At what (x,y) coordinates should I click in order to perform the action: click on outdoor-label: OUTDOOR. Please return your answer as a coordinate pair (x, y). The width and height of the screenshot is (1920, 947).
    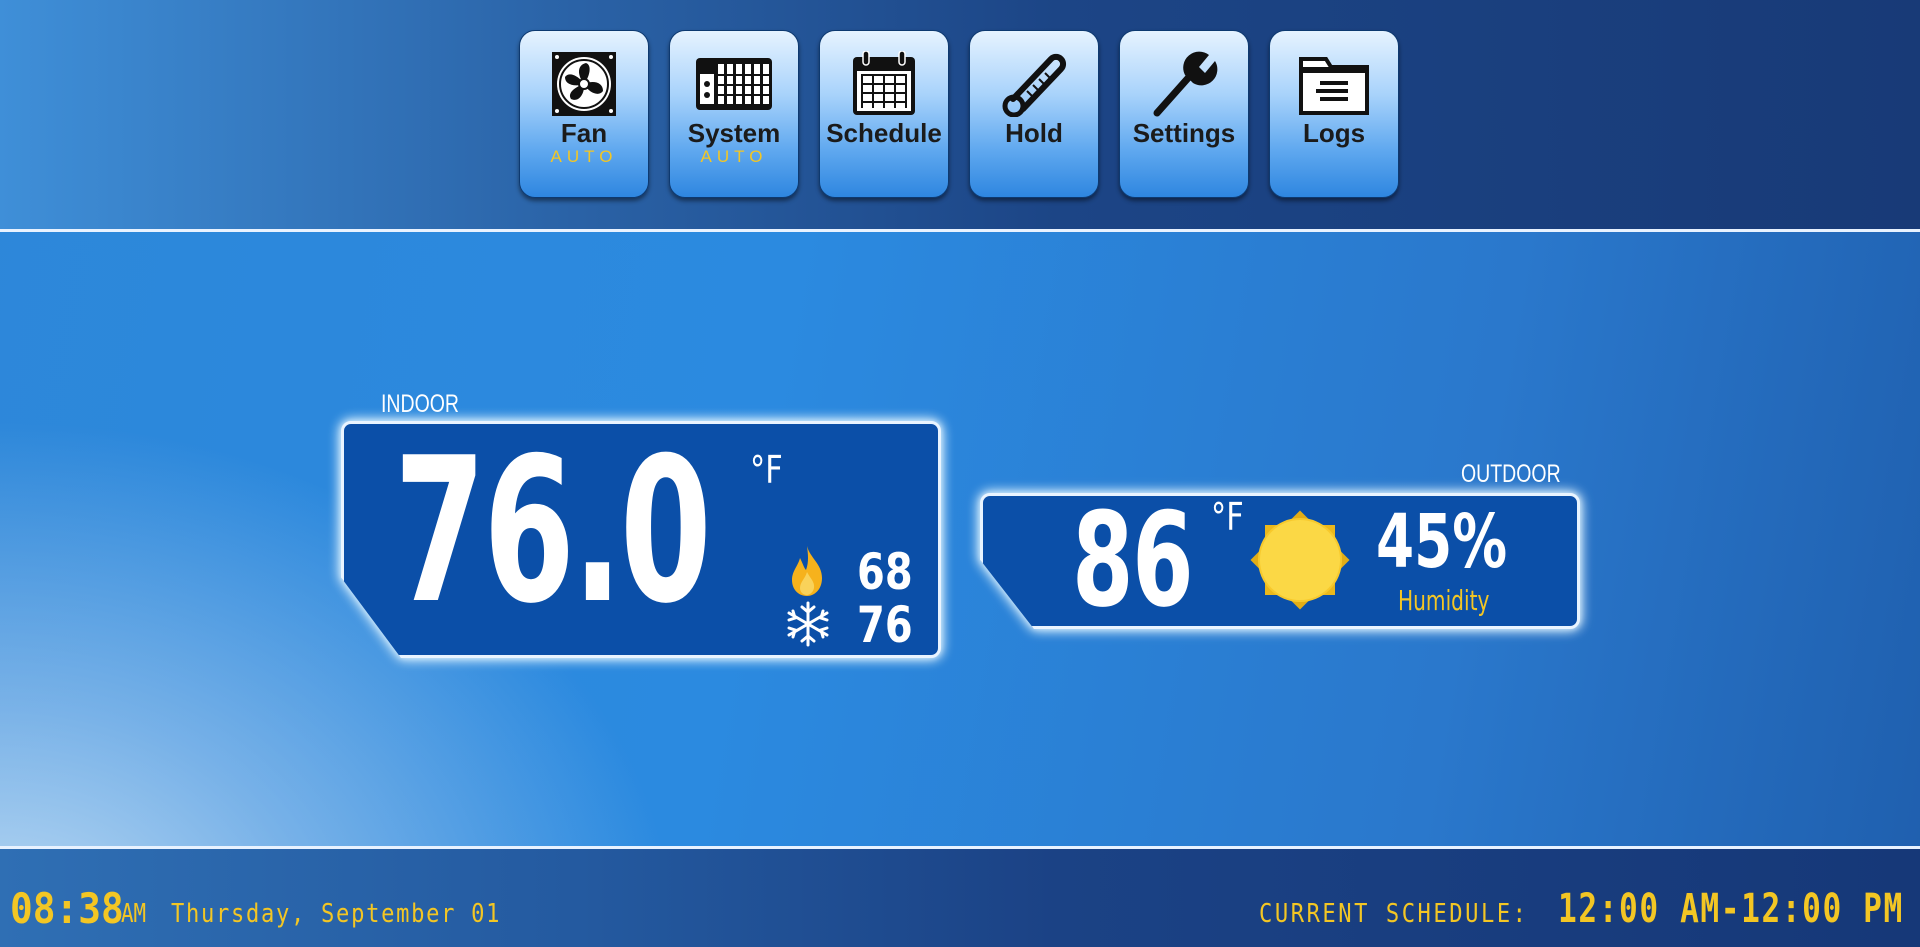
    Looking at the image, I should click on (1511, 474).